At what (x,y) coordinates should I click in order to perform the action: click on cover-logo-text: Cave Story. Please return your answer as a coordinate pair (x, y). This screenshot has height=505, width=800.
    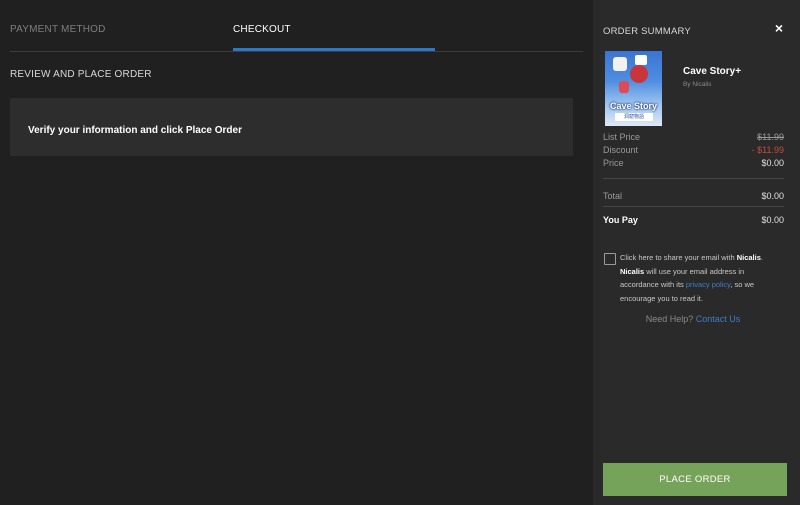
    Looking at the image, I should click on (633, 106).